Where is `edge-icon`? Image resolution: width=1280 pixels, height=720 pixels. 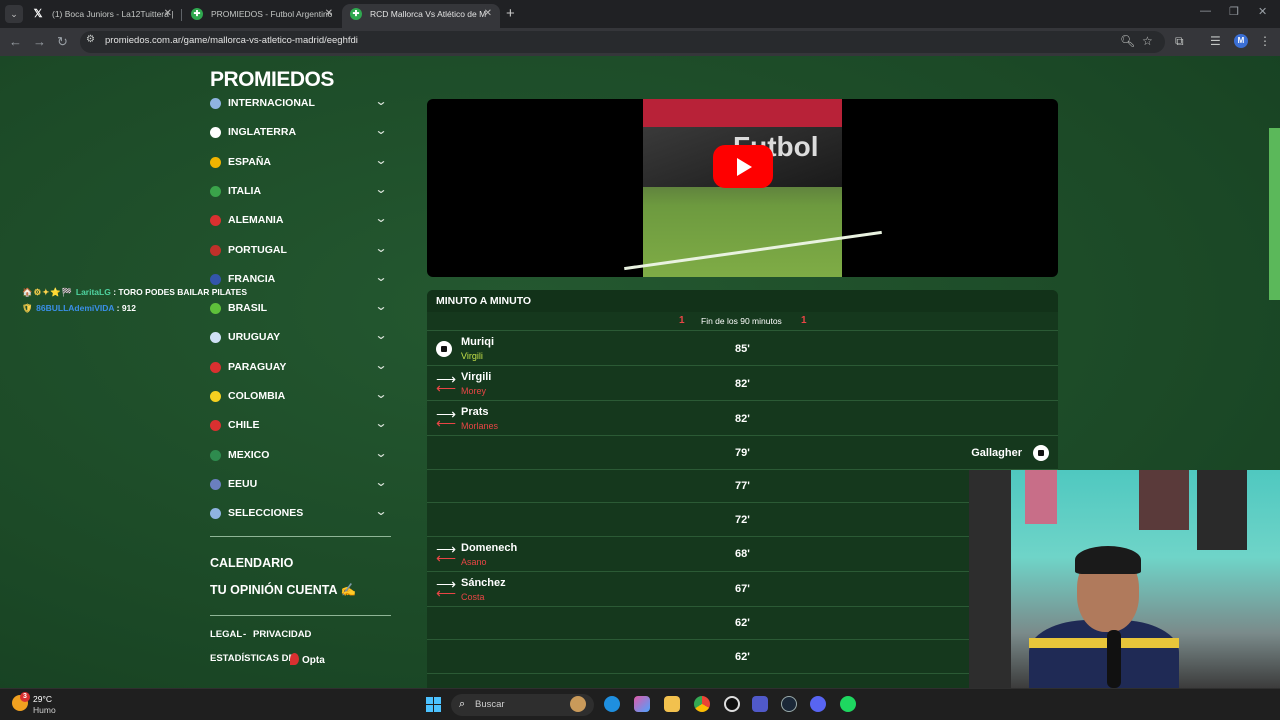 edge-icon is located at coordinates (612, 704).